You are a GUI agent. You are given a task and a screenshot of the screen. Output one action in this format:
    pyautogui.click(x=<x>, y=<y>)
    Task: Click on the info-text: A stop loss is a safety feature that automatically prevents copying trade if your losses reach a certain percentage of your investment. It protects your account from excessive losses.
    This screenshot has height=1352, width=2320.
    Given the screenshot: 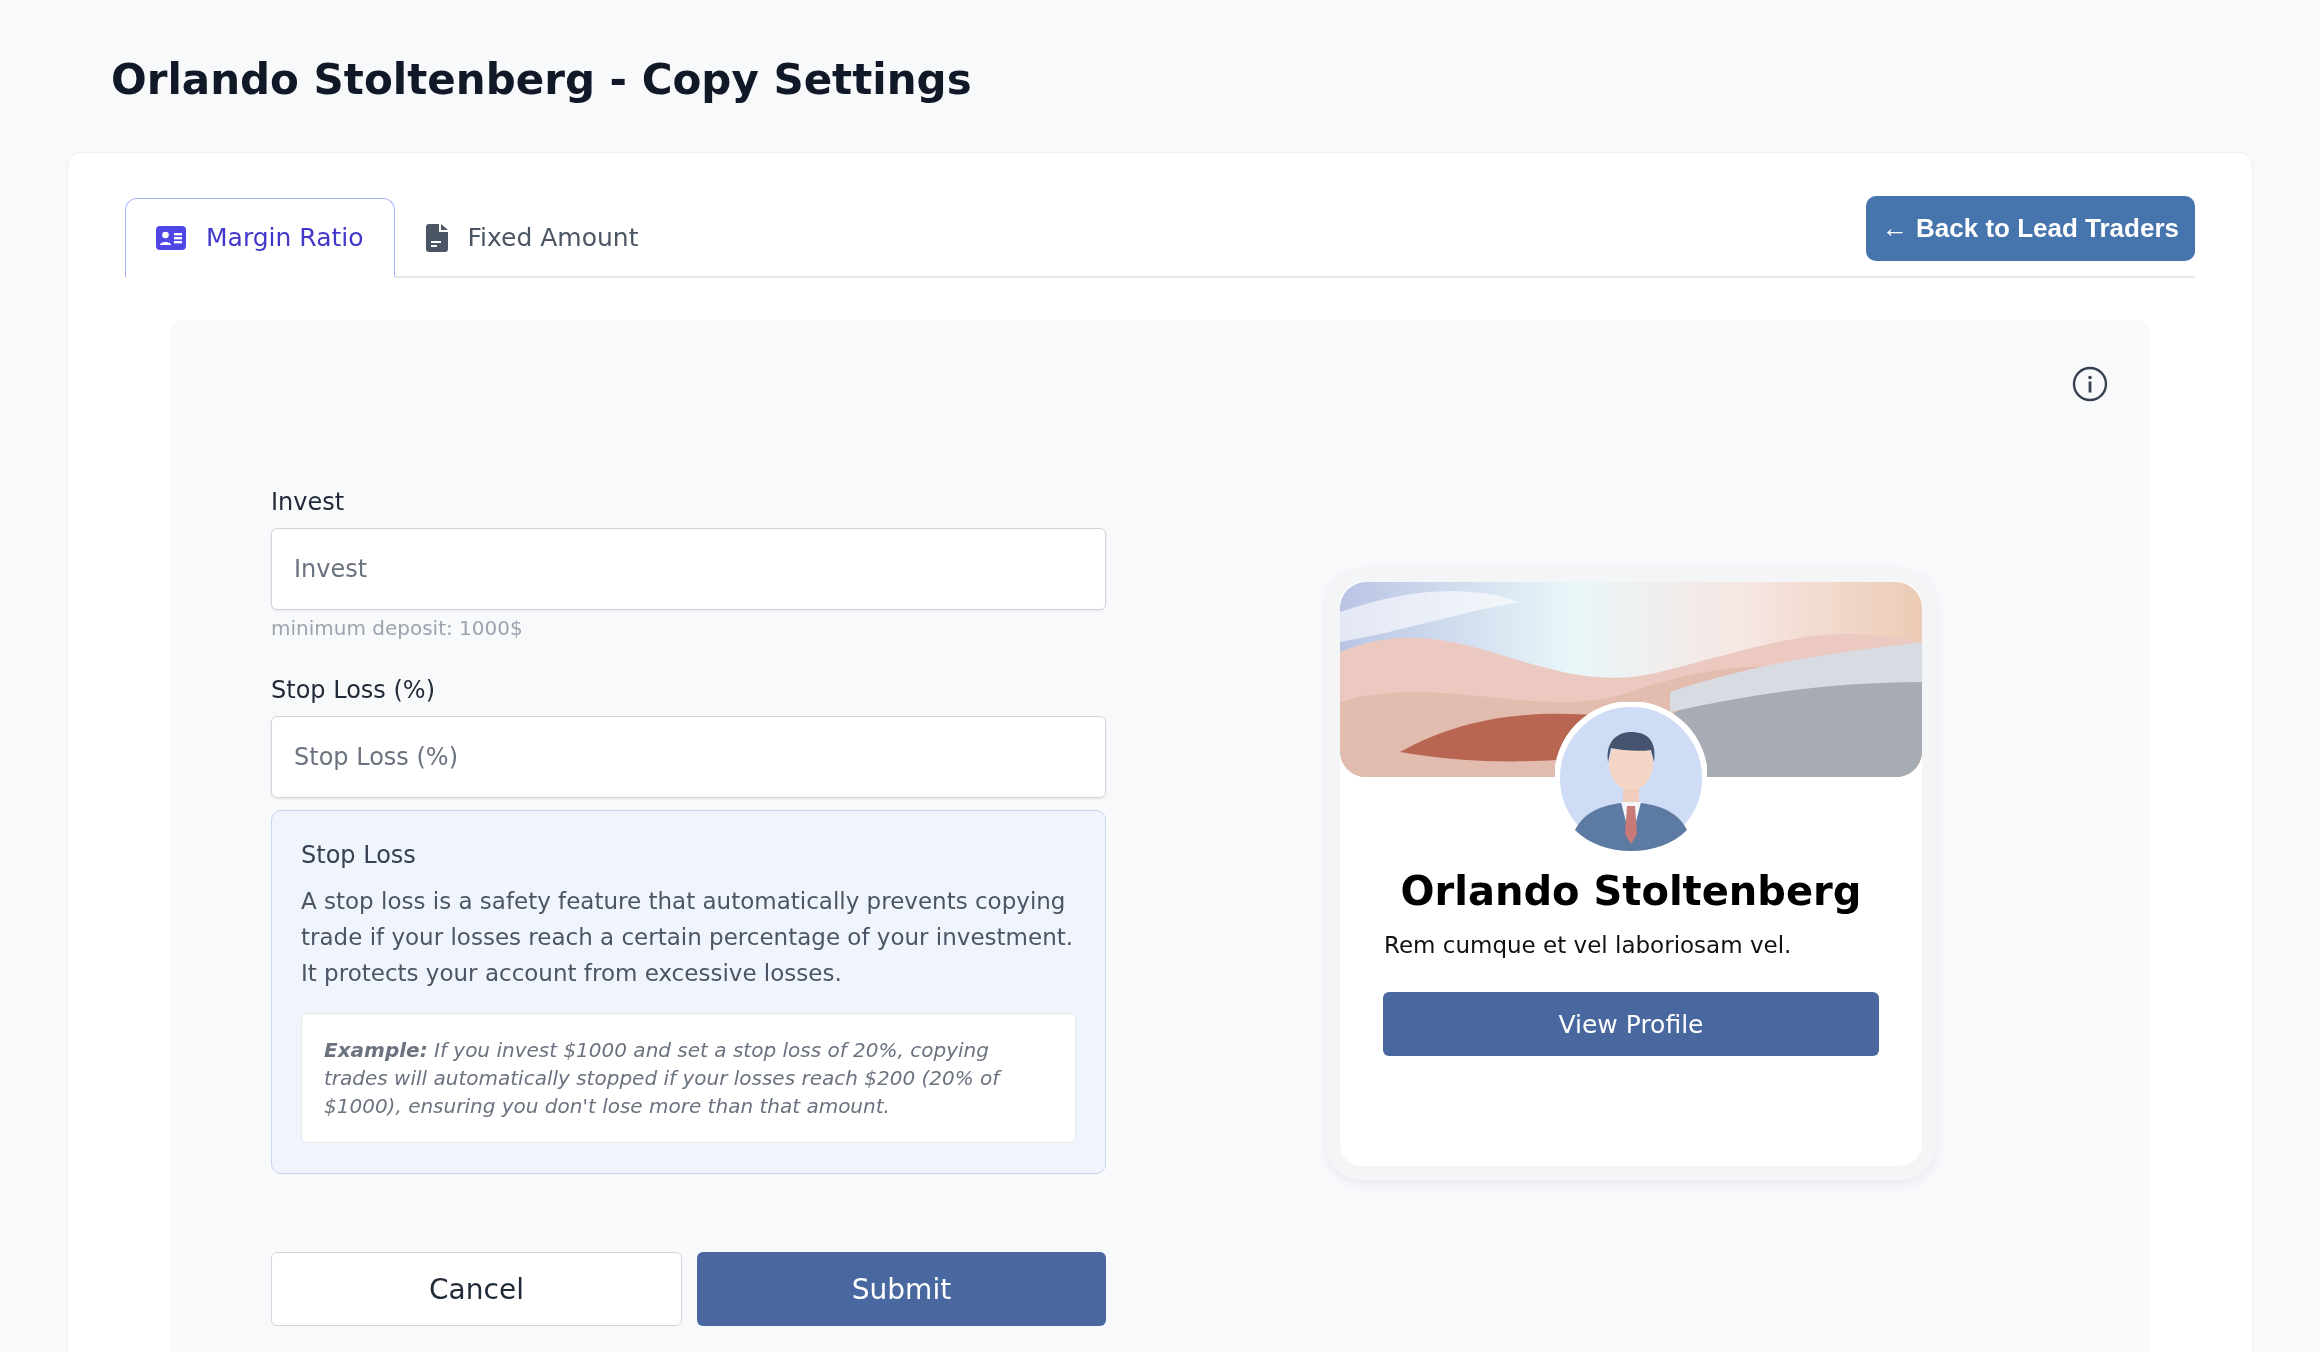 What is the action you would take?
    pyautogui.click(x=688, y=937)
    